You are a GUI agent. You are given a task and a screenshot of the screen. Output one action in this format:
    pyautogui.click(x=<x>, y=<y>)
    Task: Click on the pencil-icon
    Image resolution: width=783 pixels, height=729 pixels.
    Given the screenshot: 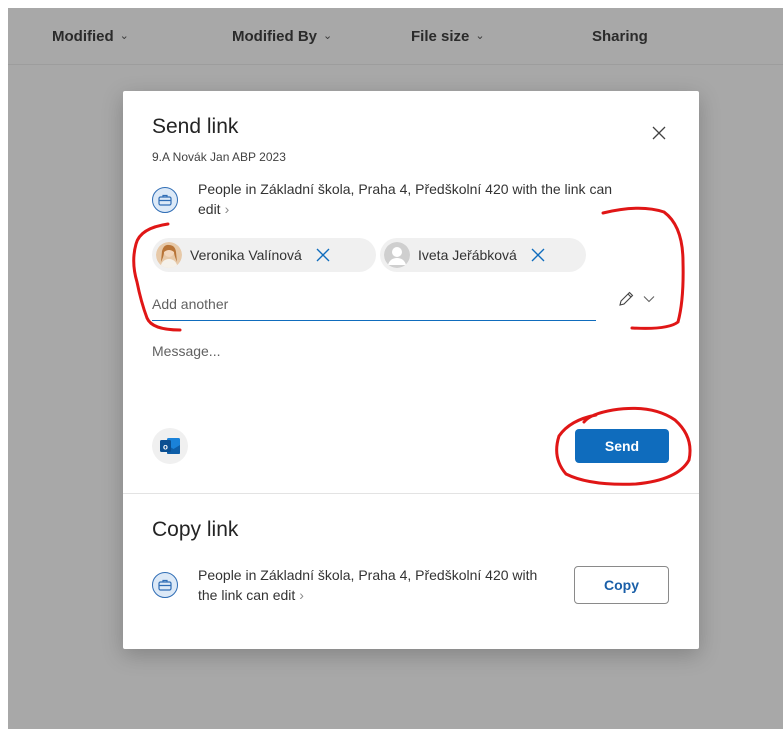 What is the action you would take?
    pyautogui.click(x=626, y=298)
    